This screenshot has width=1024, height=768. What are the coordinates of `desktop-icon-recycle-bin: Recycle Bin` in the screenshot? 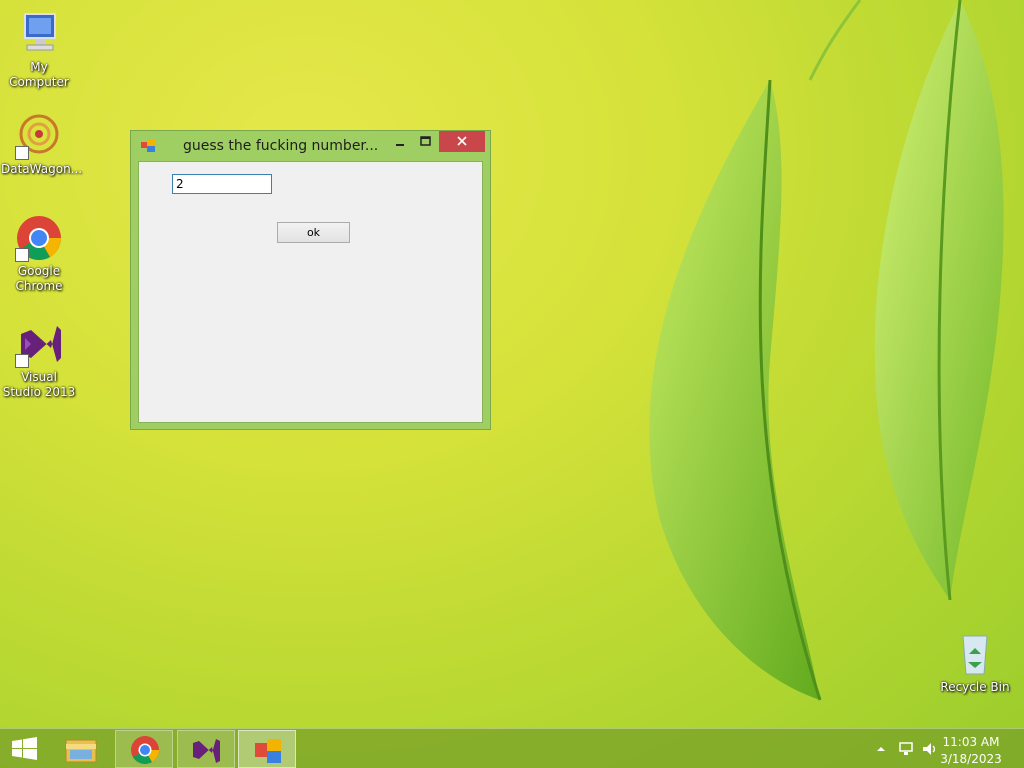 It's located at (975, 662).